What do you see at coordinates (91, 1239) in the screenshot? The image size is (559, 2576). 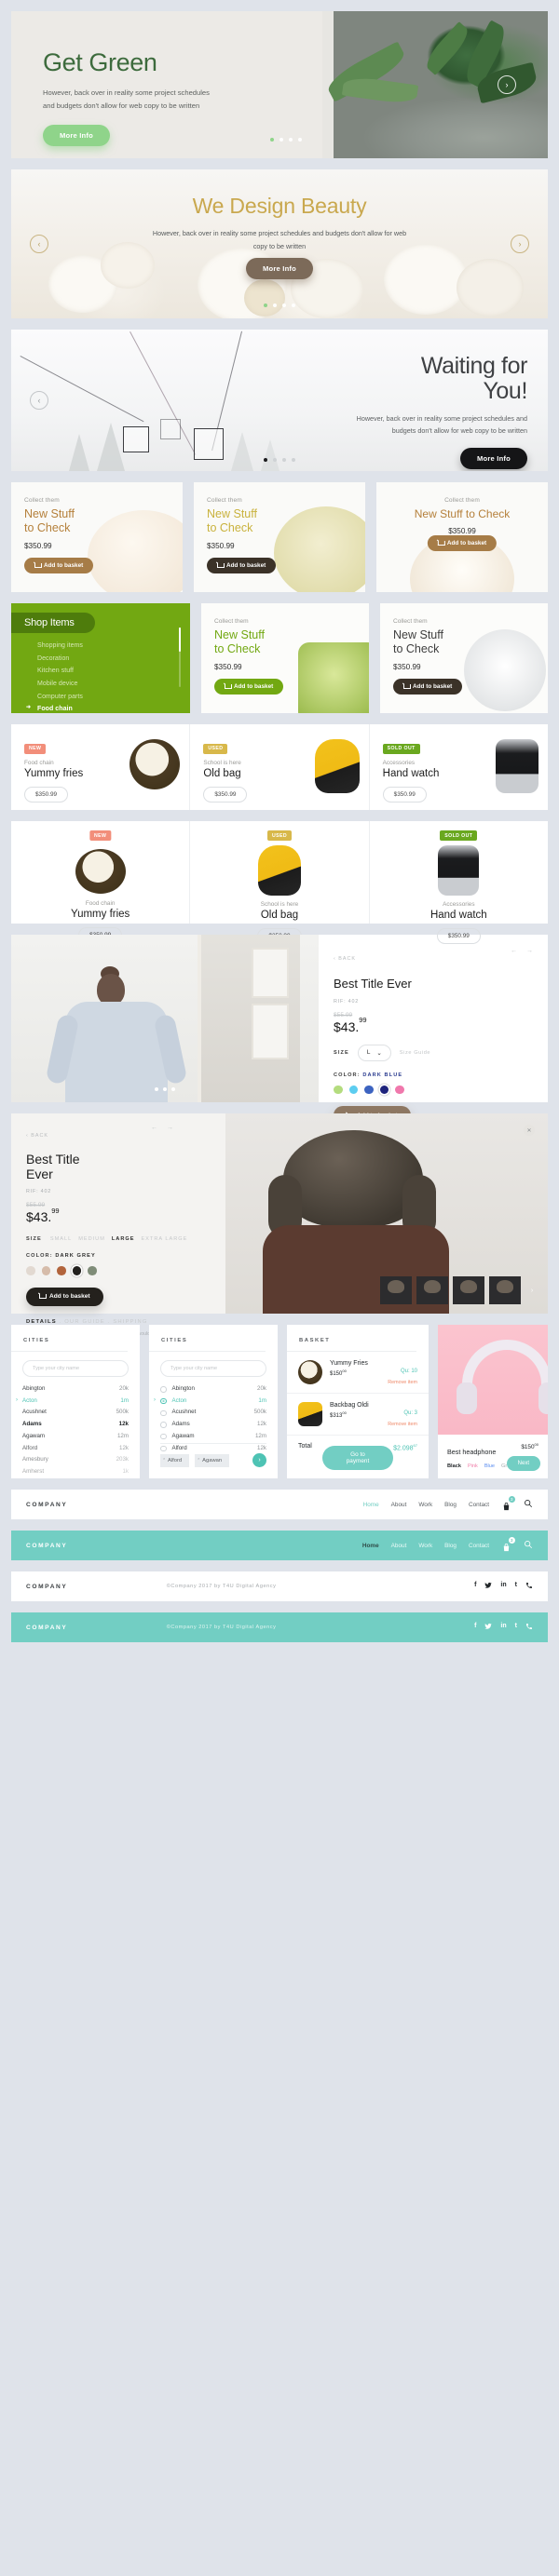 I see `size-option-medium: MEDIUM` at bounding box center [91, 1239].